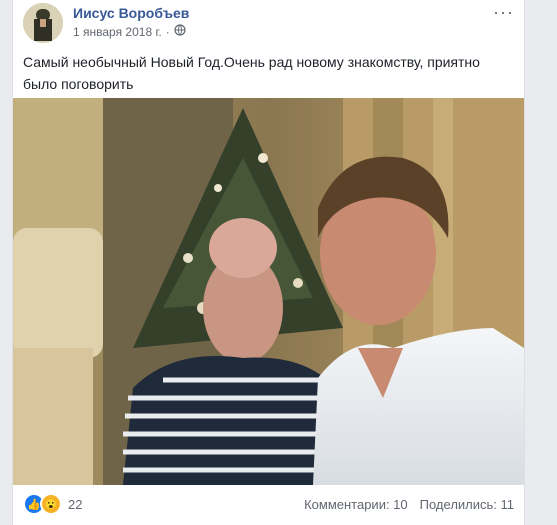 The width and height of the screenshot is (557, 525). What do you see at coordinates (268, 504) in the screenshot?
I see `post-footer: 👍 😮 22 Комментарии: 10 Поделились: 11` at bounding box center [268, 504].